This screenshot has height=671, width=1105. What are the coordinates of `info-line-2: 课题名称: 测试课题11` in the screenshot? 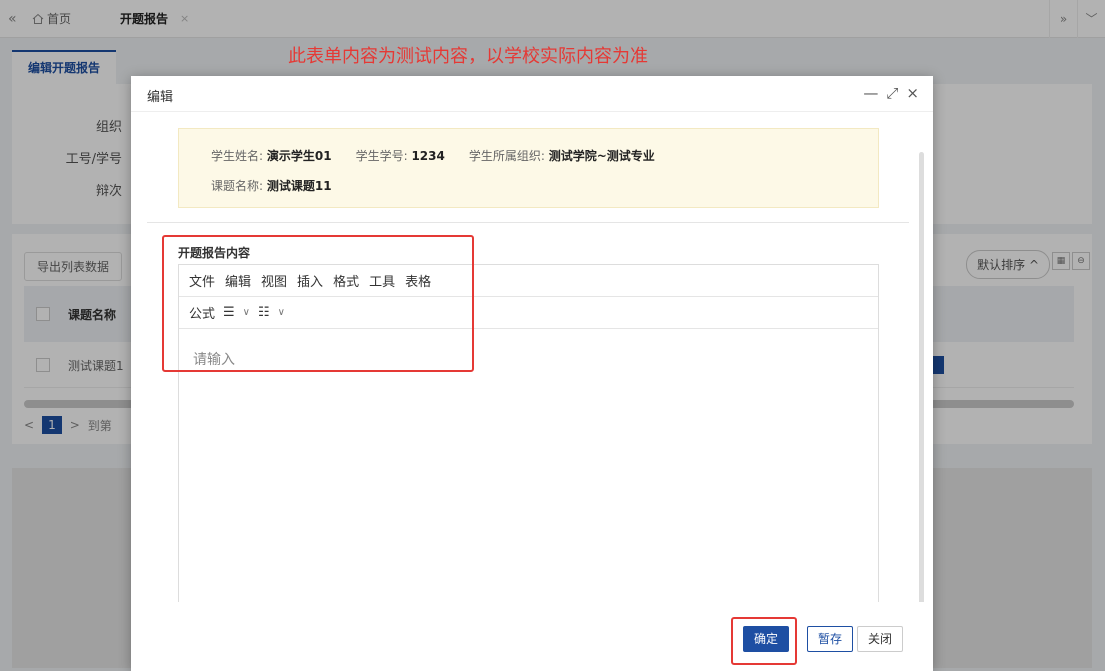 It's located at (271, 185).